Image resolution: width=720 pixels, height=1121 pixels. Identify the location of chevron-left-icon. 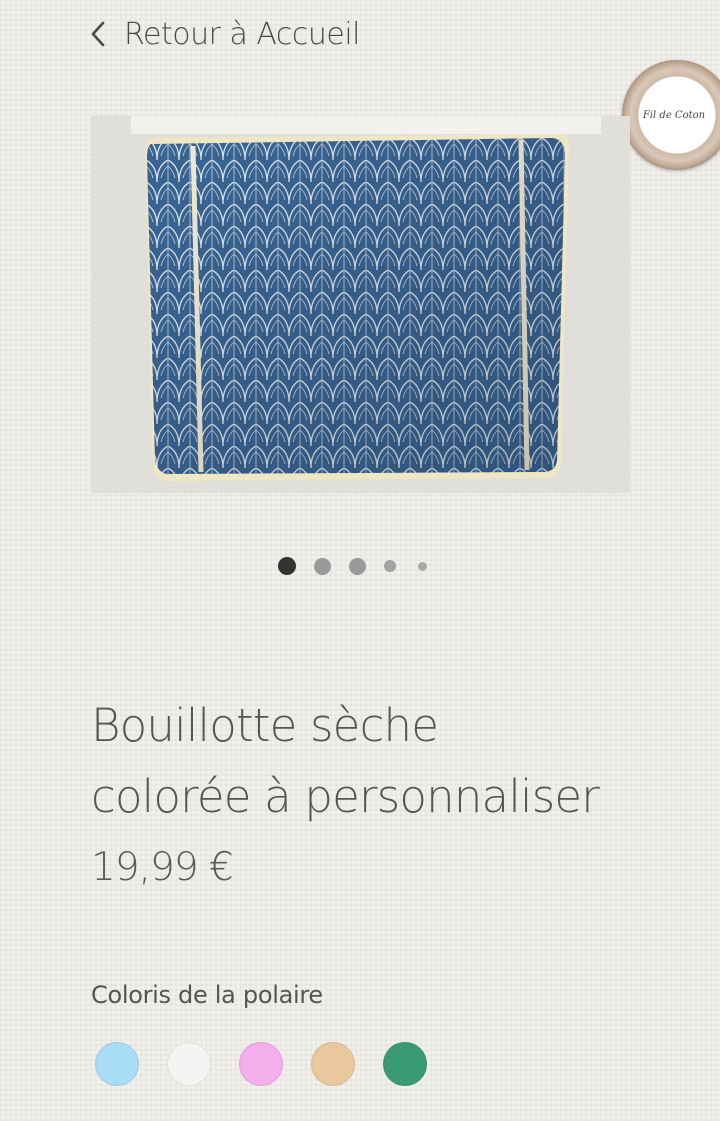
(98, 34).